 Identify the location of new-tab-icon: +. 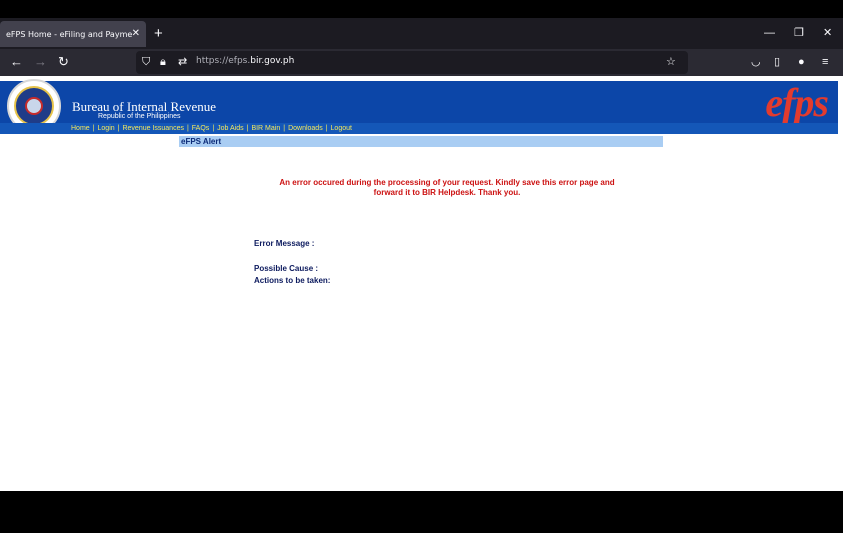
(158, 33).